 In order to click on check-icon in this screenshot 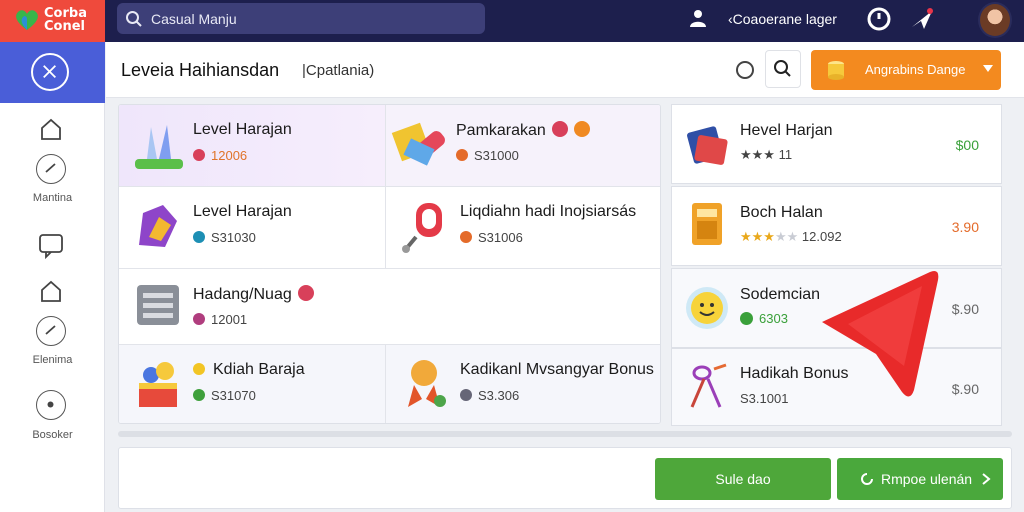, I will do `click(746, 318)`.